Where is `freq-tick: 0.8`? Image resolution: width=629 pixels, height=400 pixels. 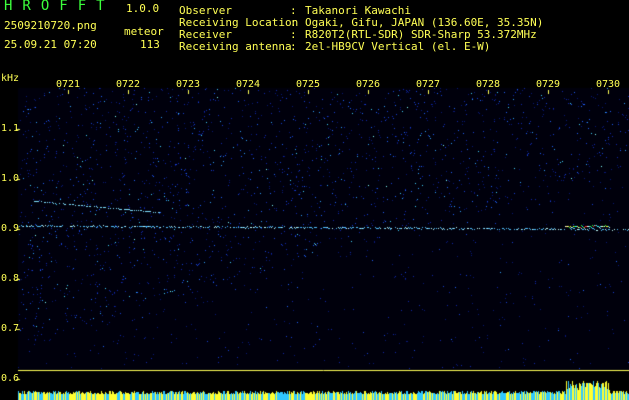
freq-tick: 0.8 is located at coordinates (10, 278).